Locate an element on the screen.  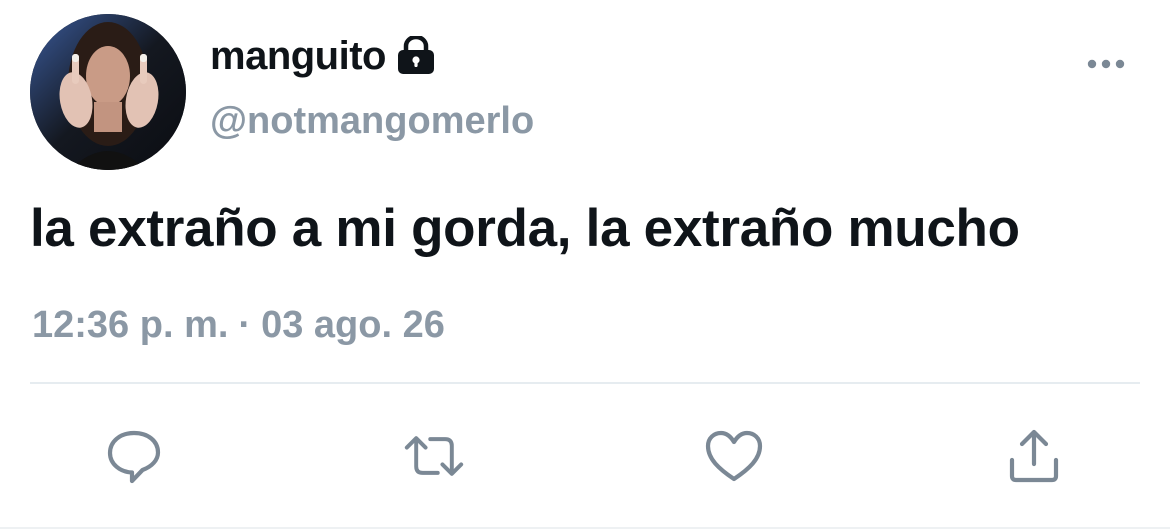
user-name-row: manguito is located at coordinates (323, 56).